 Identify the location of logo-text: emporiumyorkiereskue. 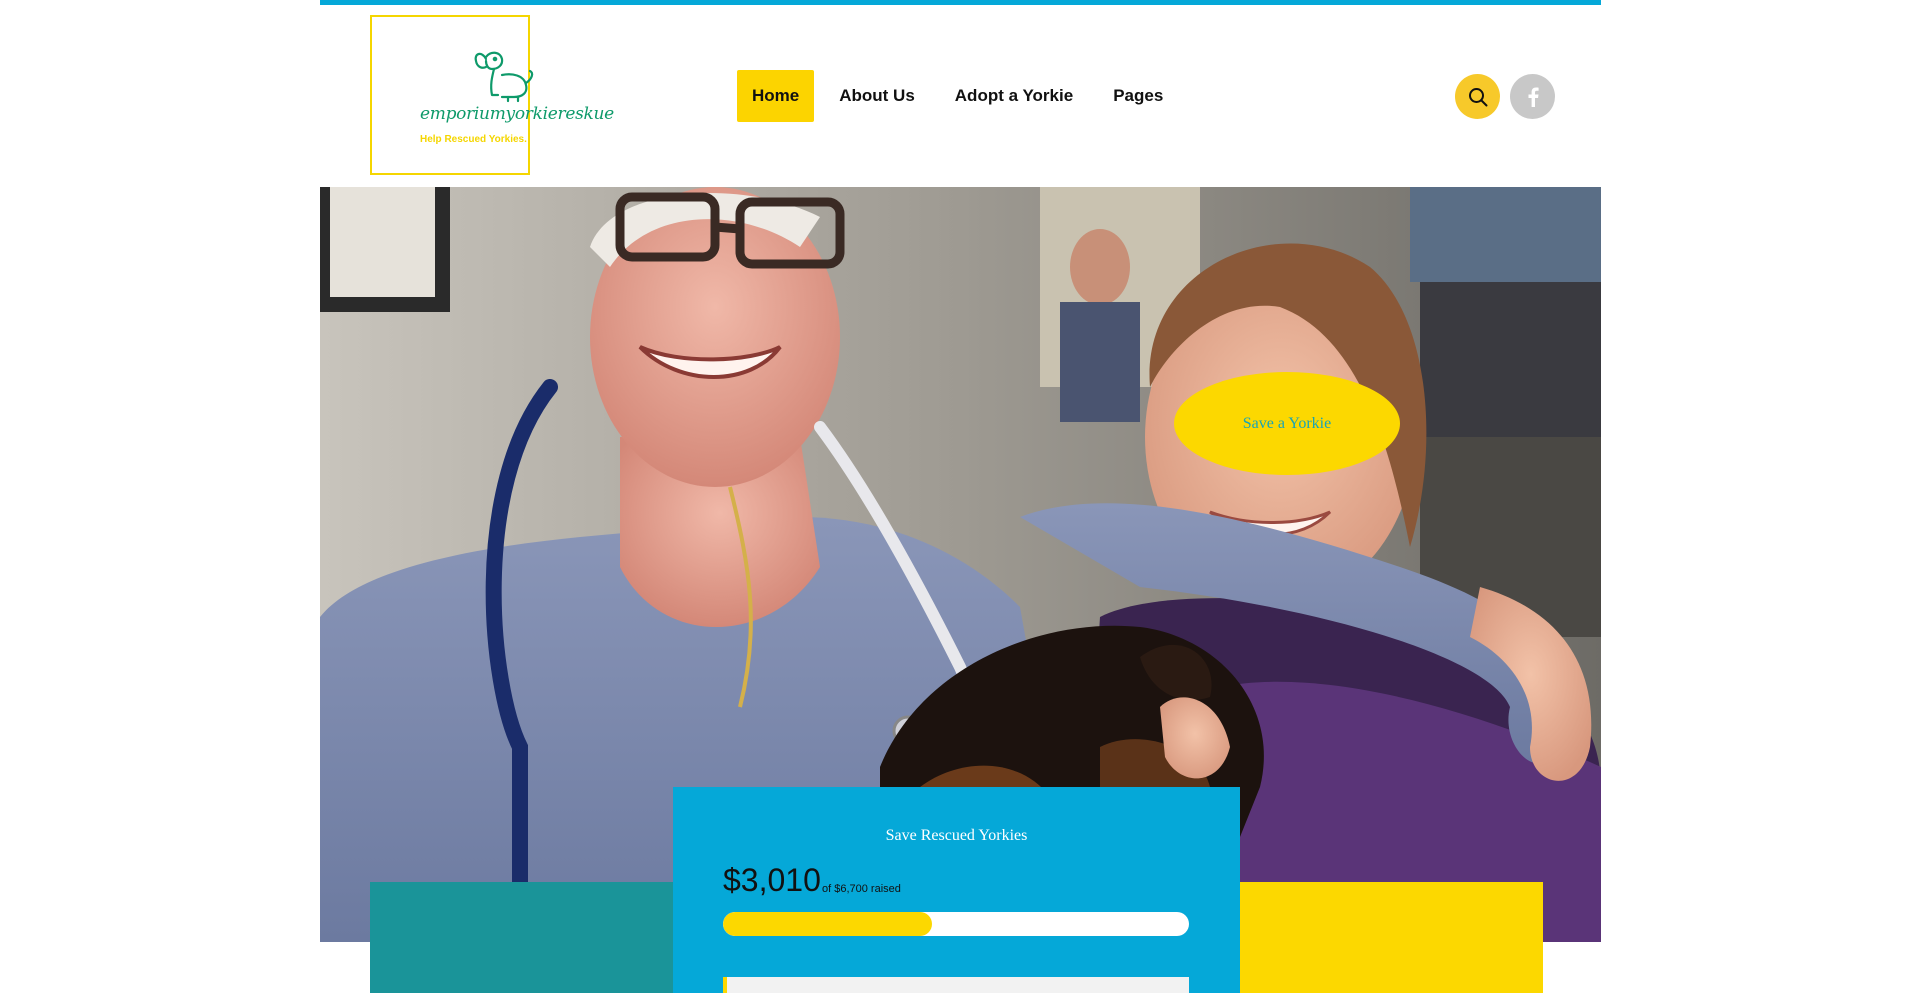
(517, 114).